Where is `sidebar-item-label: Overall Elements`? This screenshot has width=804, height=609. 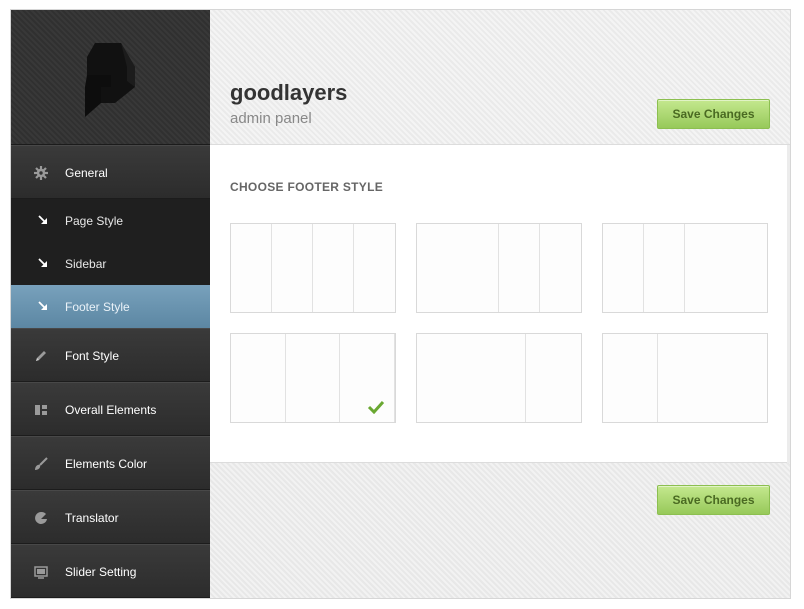
sidebar-item-label: Overall Elements is located at coordinates (111, 410).